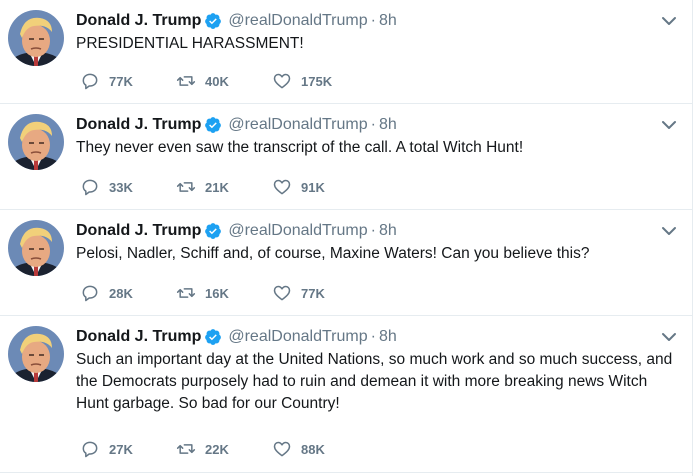 This screenshot has height=476, width=700. What do you see at coordinates (313, 449) in the screenshot?
I see `like-count: 88K` at bounding box center [313, 449].